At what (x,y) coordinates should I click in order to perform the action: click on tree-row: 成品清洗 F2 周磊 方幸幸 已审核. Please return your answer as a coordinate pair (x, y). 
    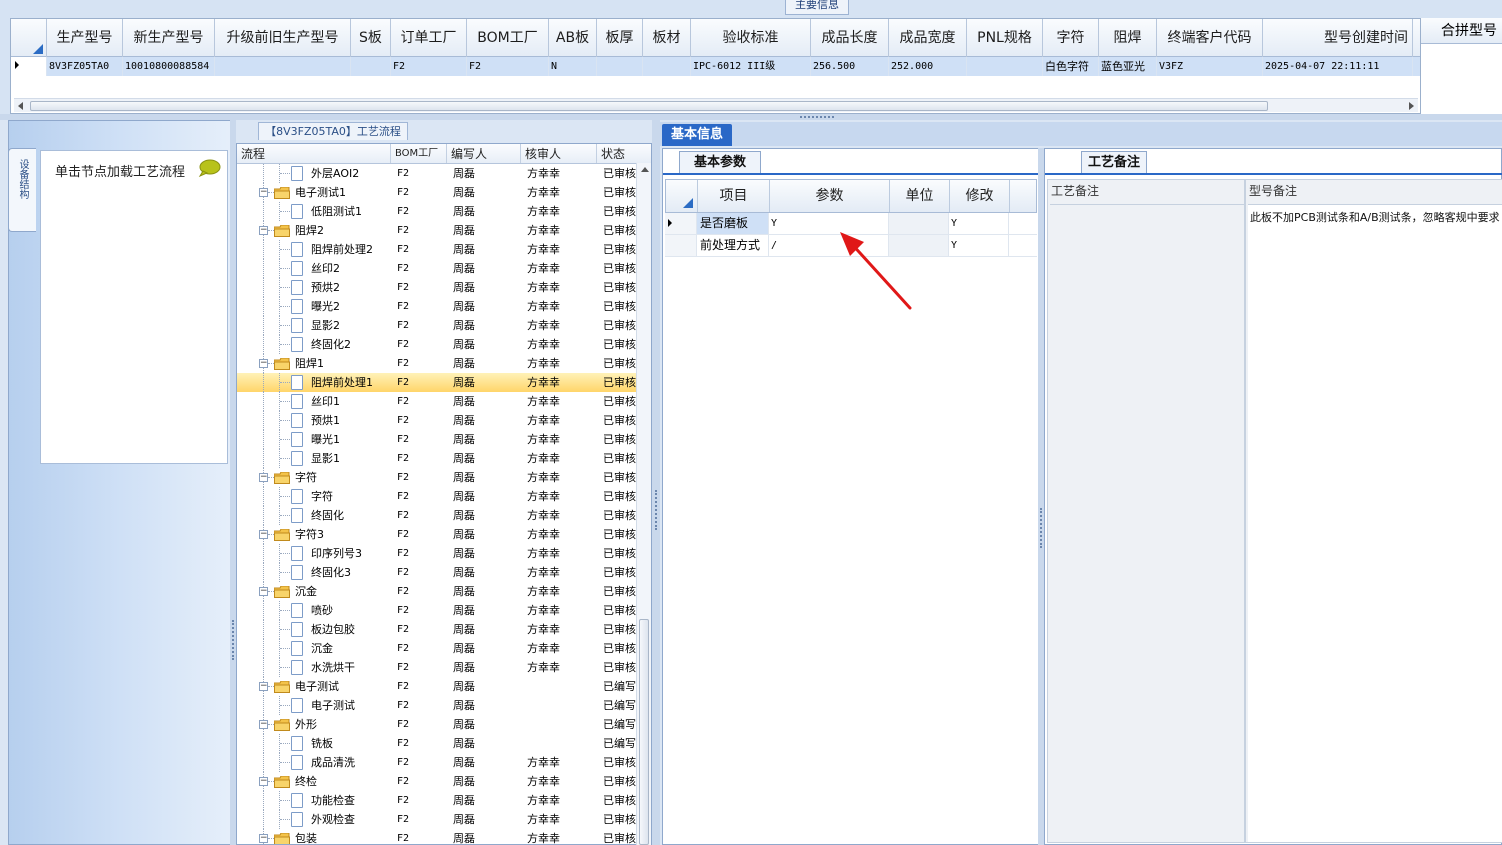
    Looking at the image, I should click on (437, 762).